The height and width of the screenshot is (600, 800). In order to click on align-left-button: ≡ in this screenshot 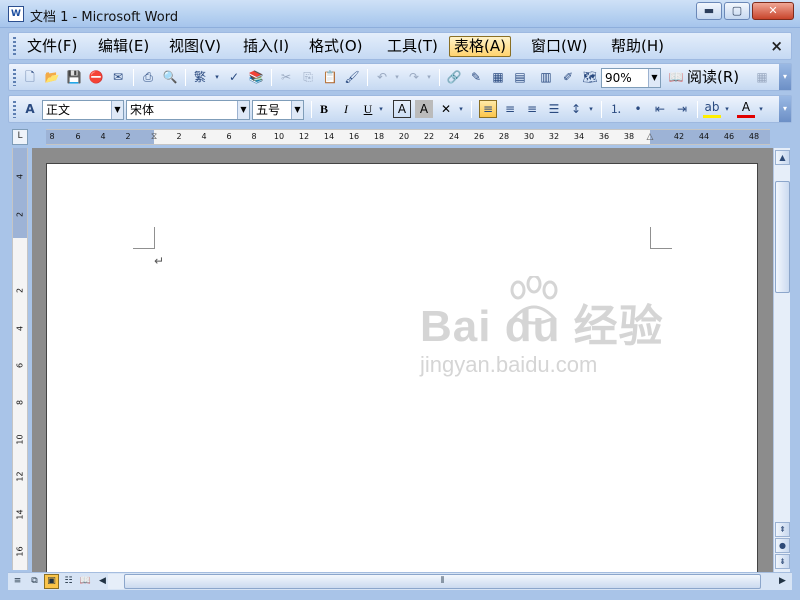, I will do `click(488, 109)`.